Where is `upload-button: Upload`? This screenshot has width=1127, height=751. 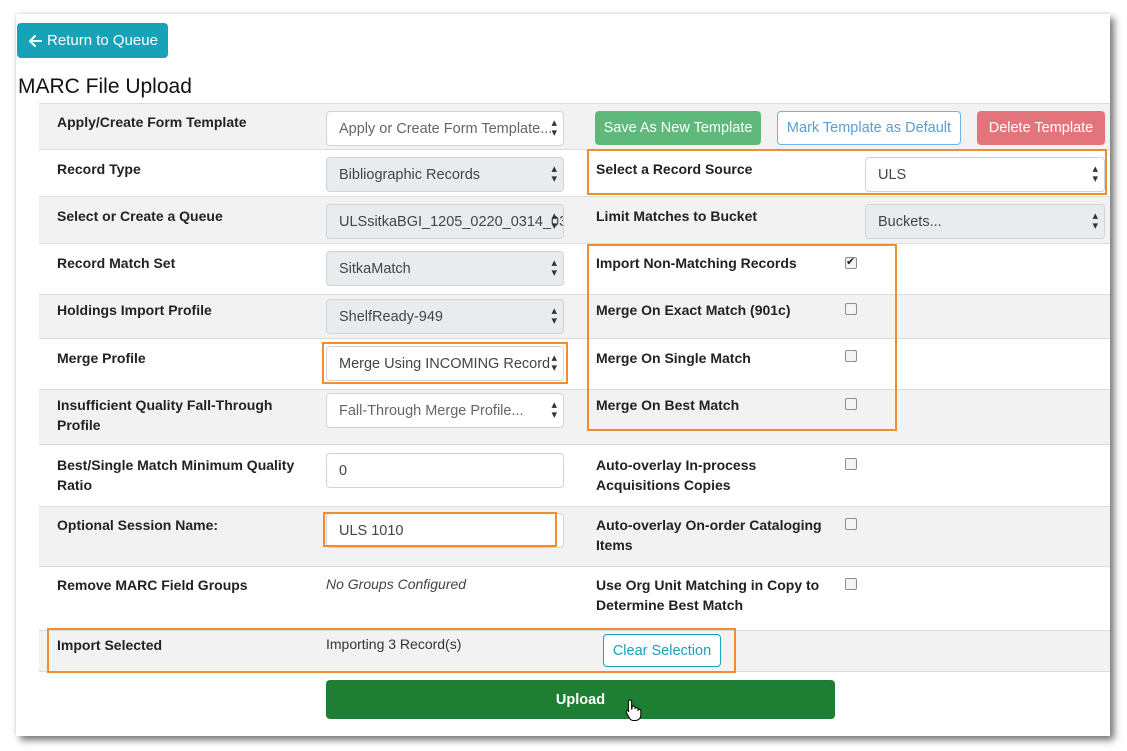
upload-button: Upload is located at coordinates (580, 699).